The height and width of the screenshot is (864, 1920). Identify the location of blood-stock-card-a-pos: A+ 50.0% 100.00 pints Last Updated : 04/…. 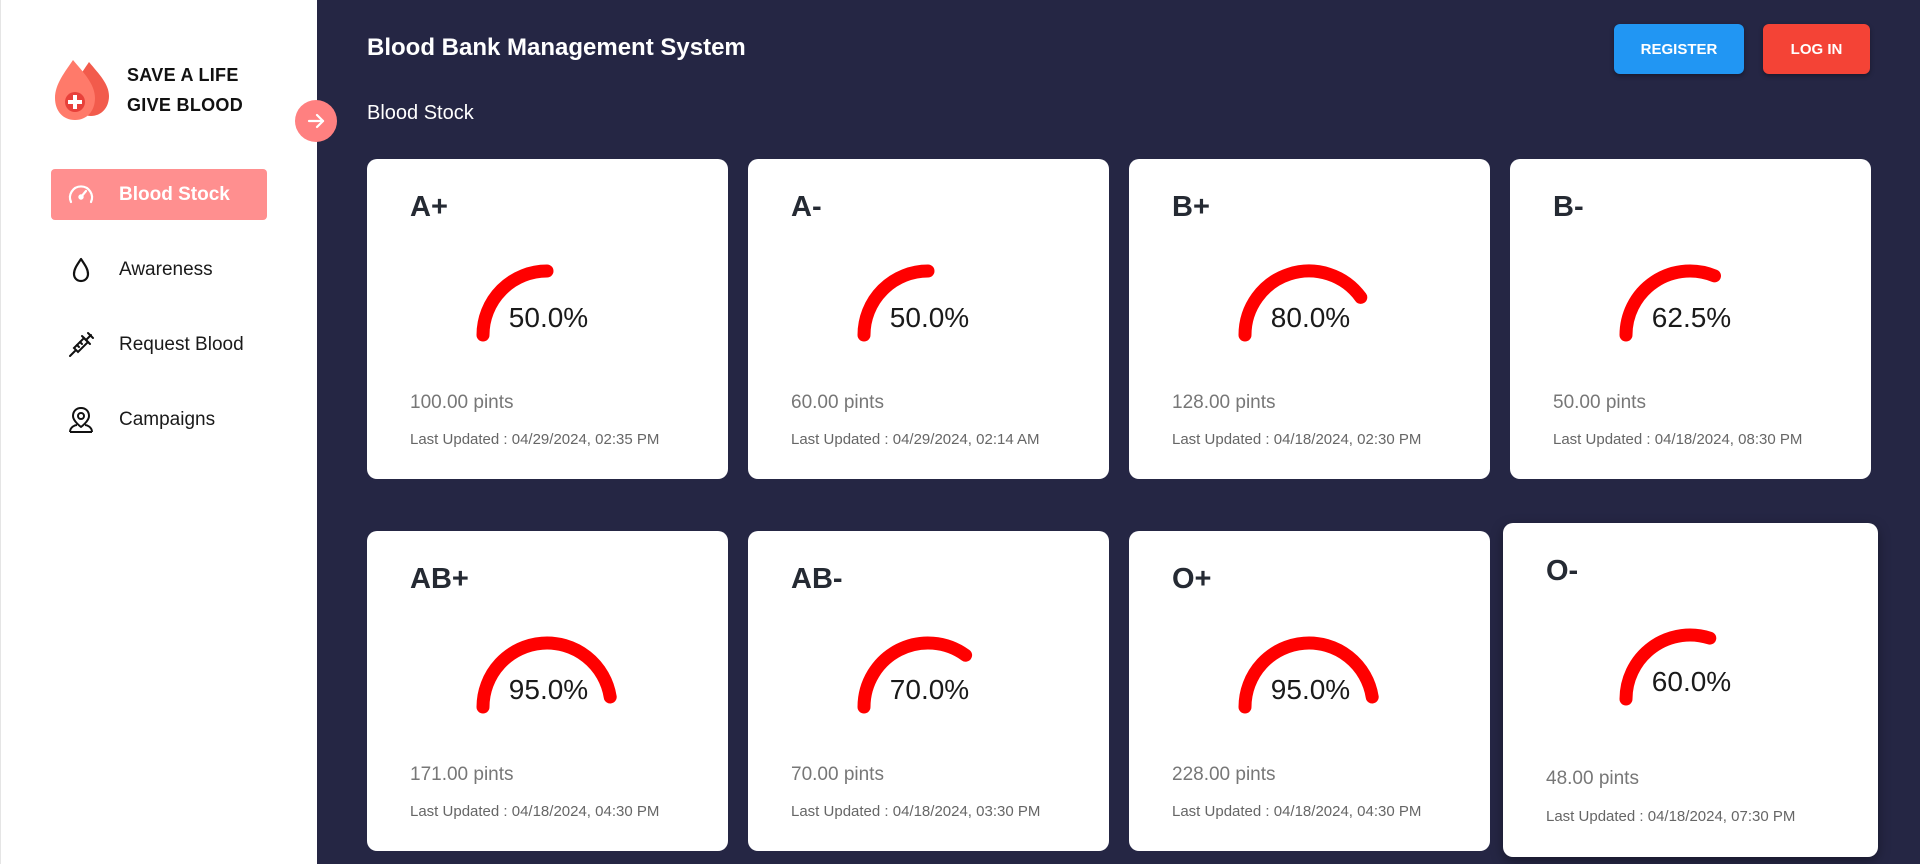
(547, 319).